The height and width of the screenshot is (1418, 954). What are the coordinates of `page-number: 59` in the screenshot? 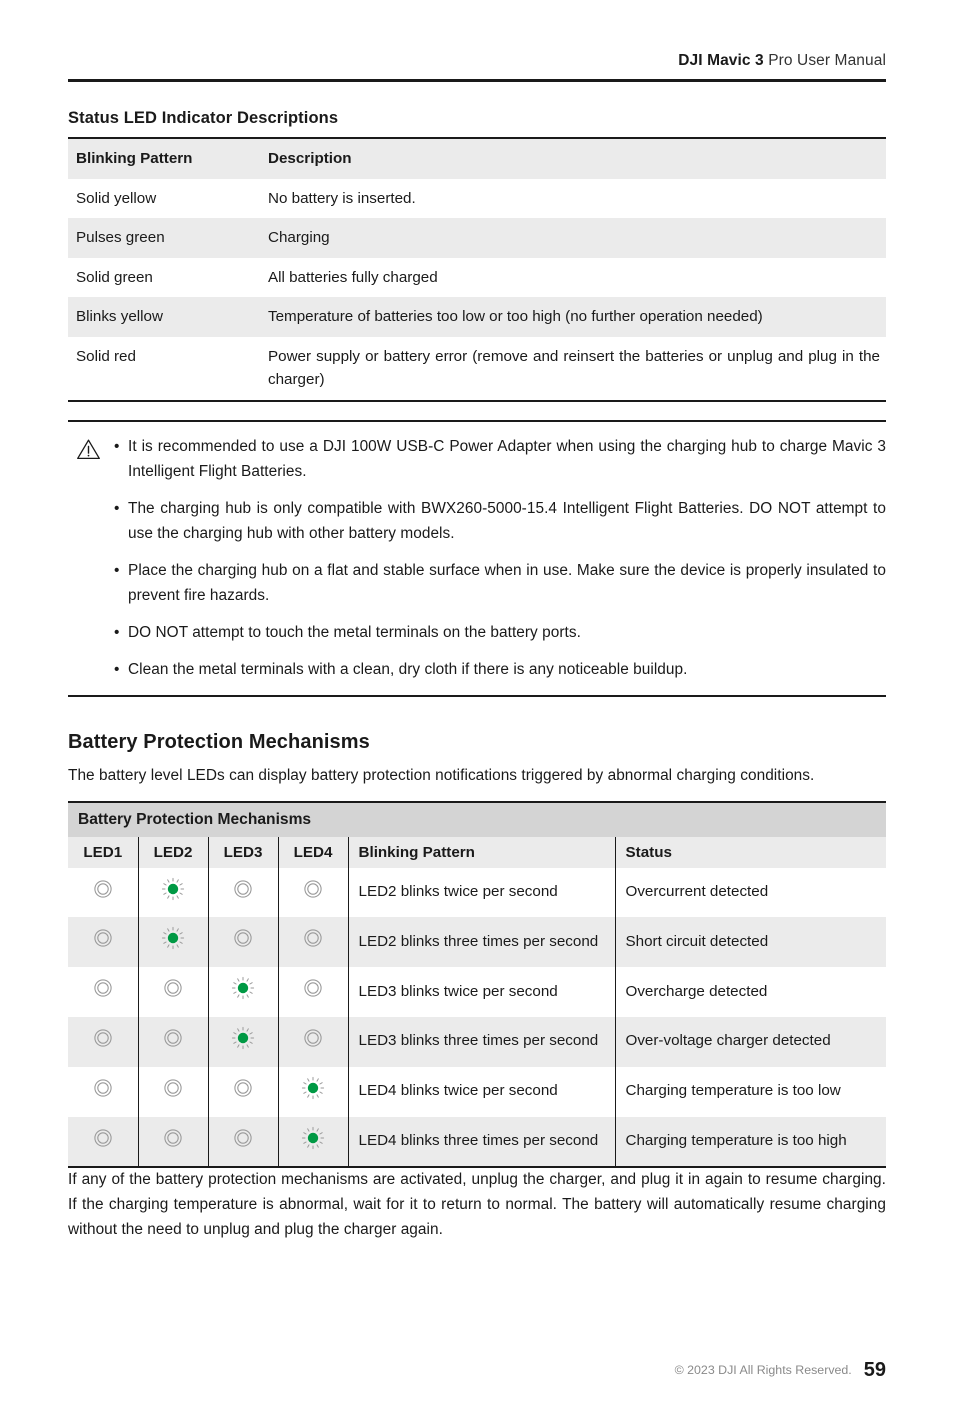 It's located at (874, 1370).